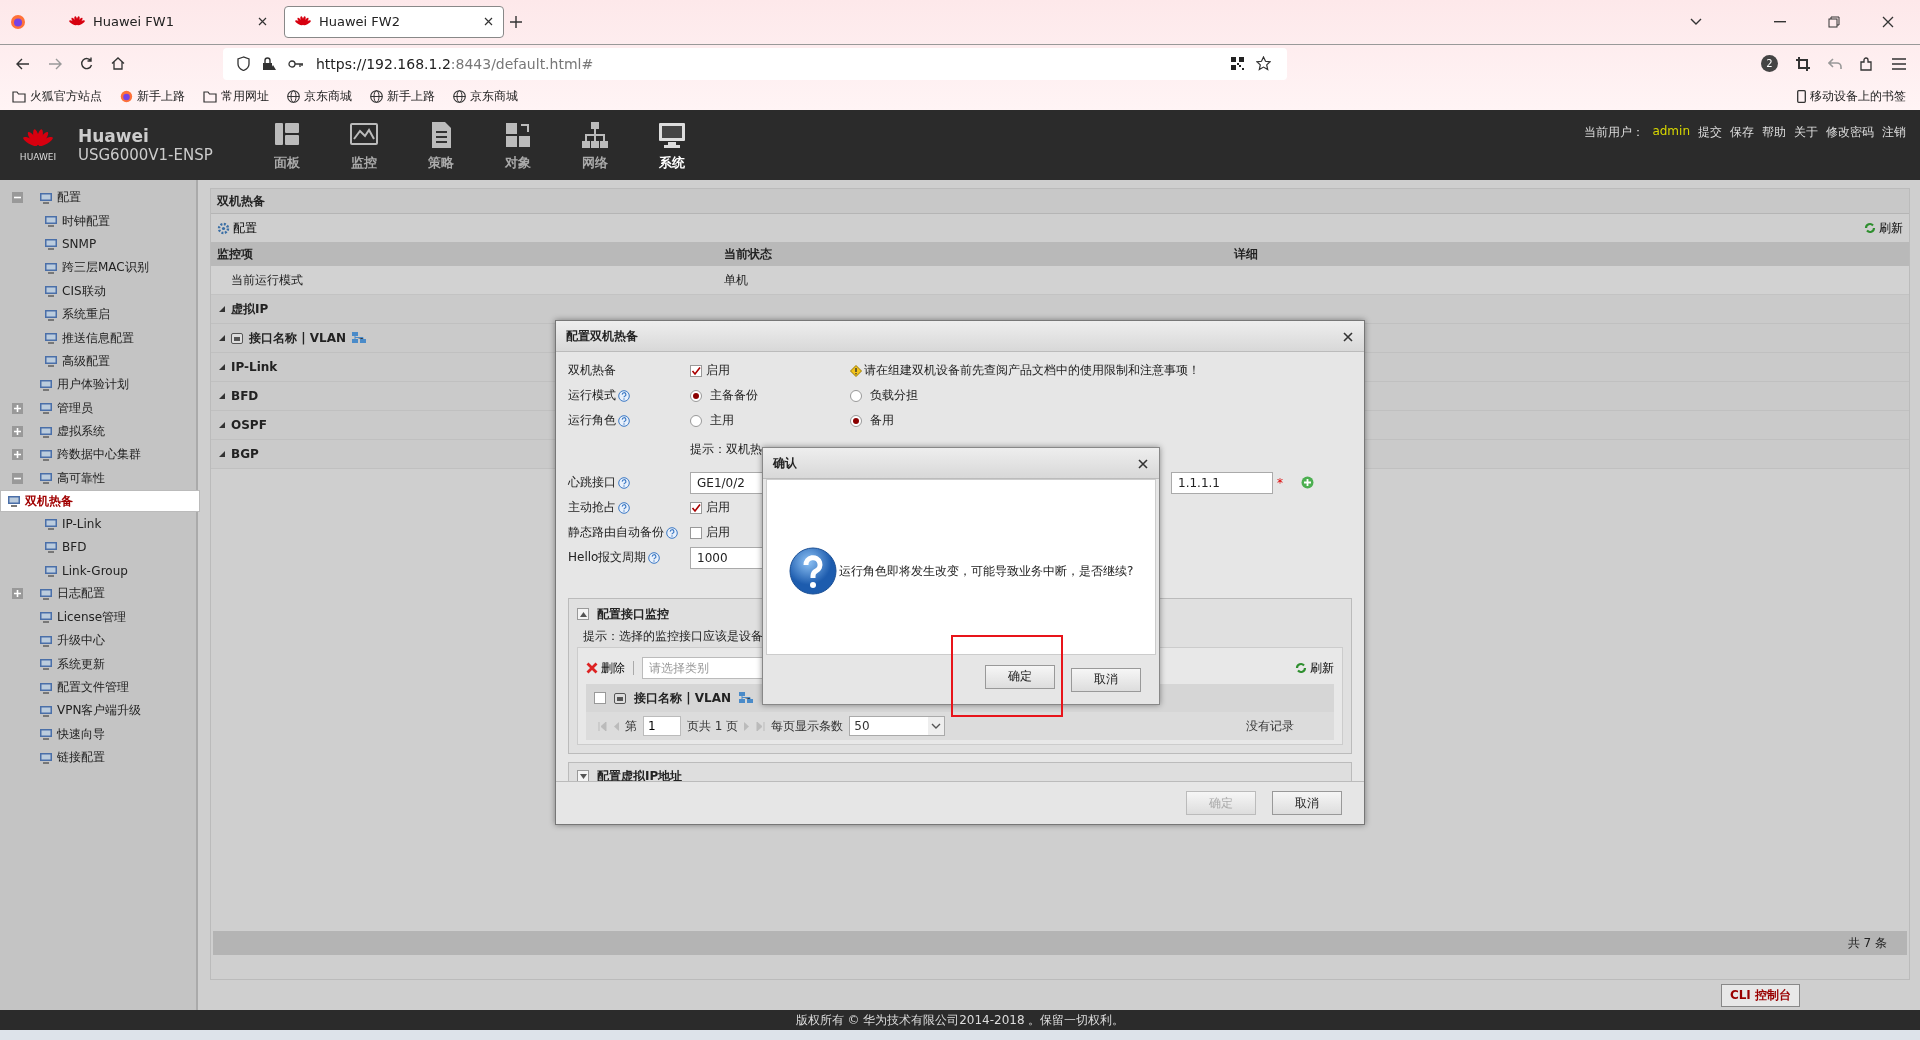 The height and width of the screenshot is (1040, 1920). What do you see at coordinates (98, 198) in the screenshot?
I see `tree-item: 配置` at bounding box center [98, 198].